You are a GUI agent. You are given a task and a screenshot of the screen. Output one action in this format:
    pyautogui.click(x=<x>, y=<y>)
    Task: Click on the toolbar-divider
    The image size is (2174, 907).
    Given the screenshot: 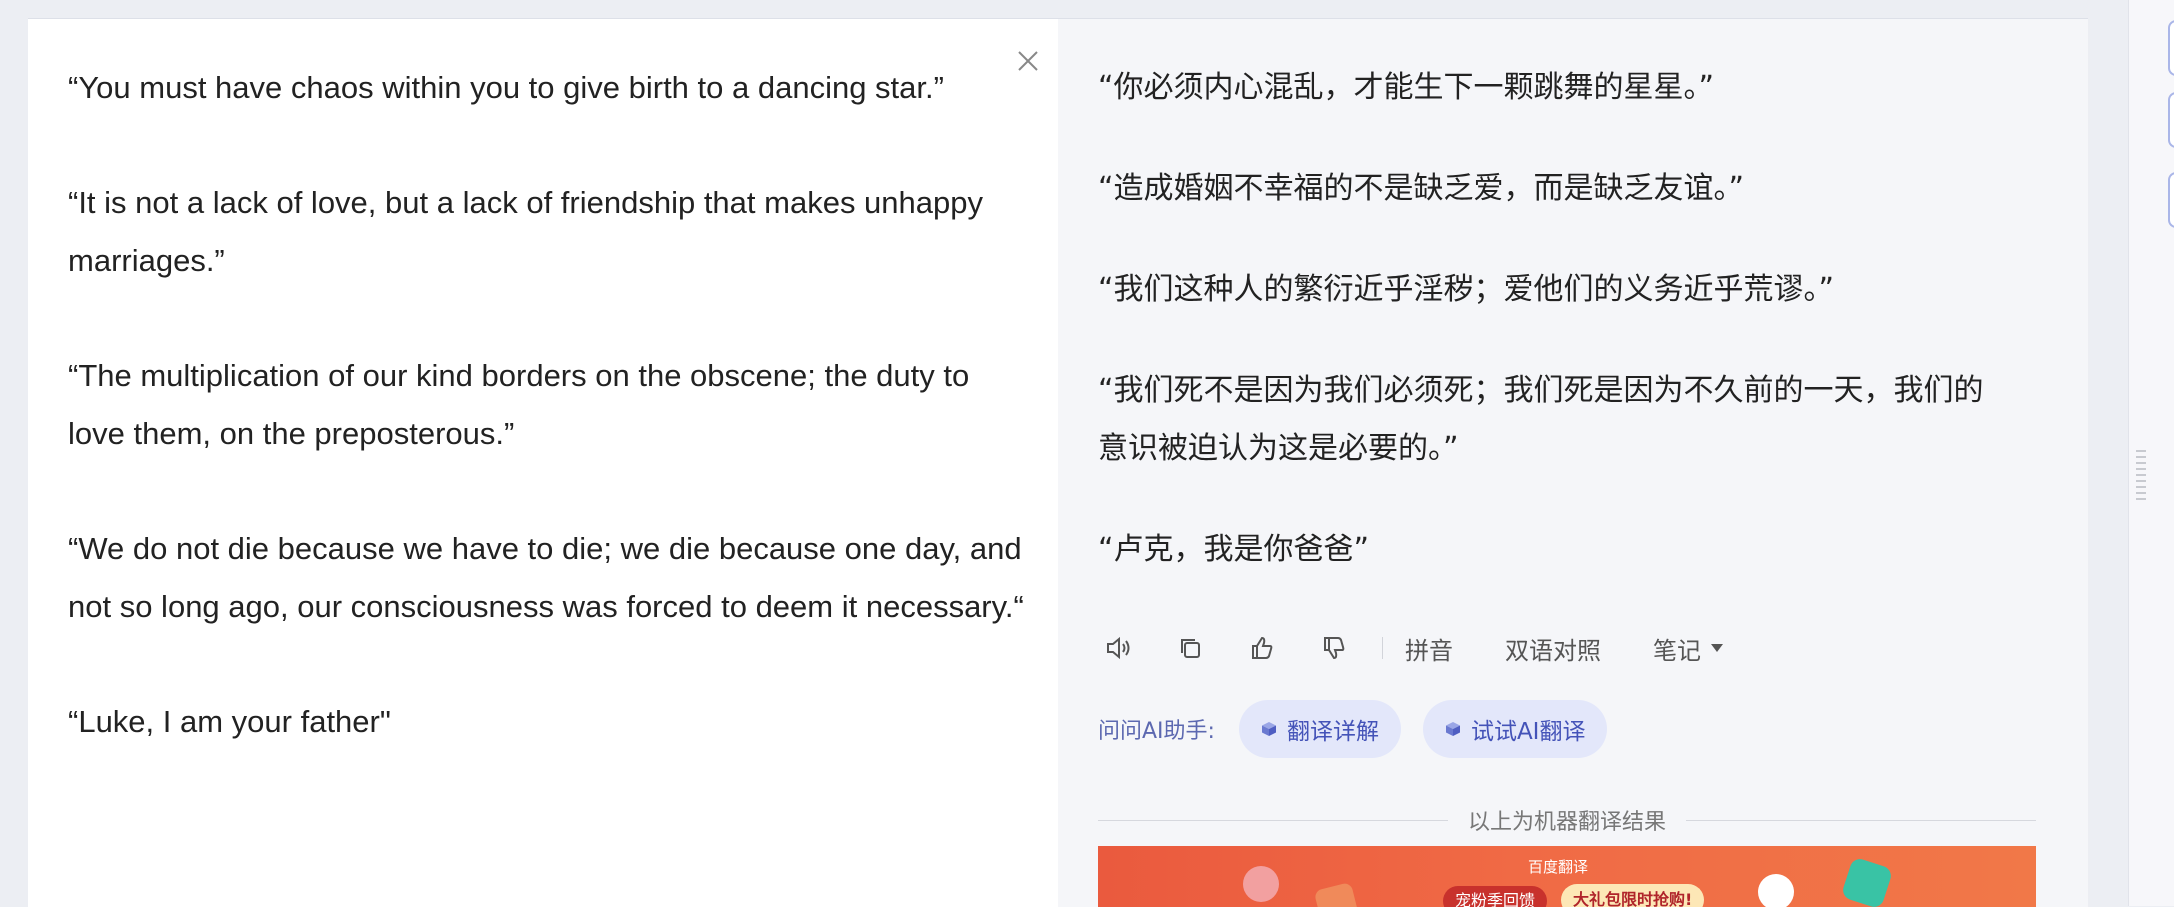 What is the action you would take?
    pyautogui.click(x=1382, y=648)
    